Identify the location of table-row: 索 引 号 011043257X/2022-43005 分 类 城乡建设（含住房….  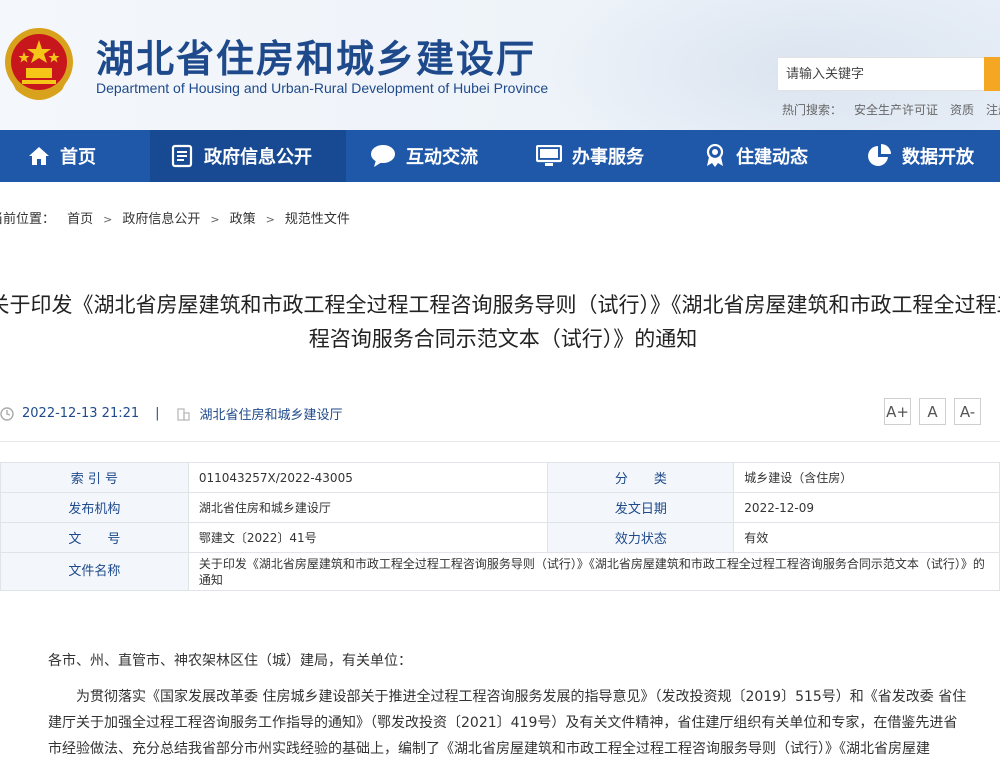
(500, 477).